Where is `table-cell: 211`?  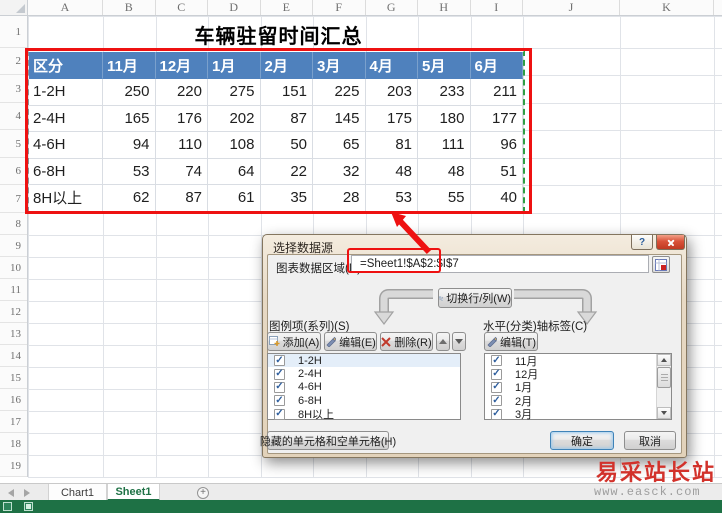
table-cell: 211 is located at coordinates (496, 92).